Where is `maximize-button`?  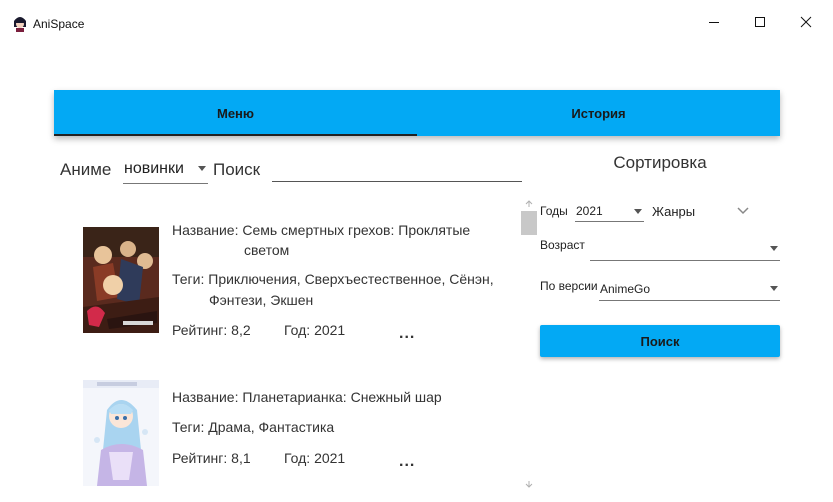
maximize-button is located at coordinates (760, 24).